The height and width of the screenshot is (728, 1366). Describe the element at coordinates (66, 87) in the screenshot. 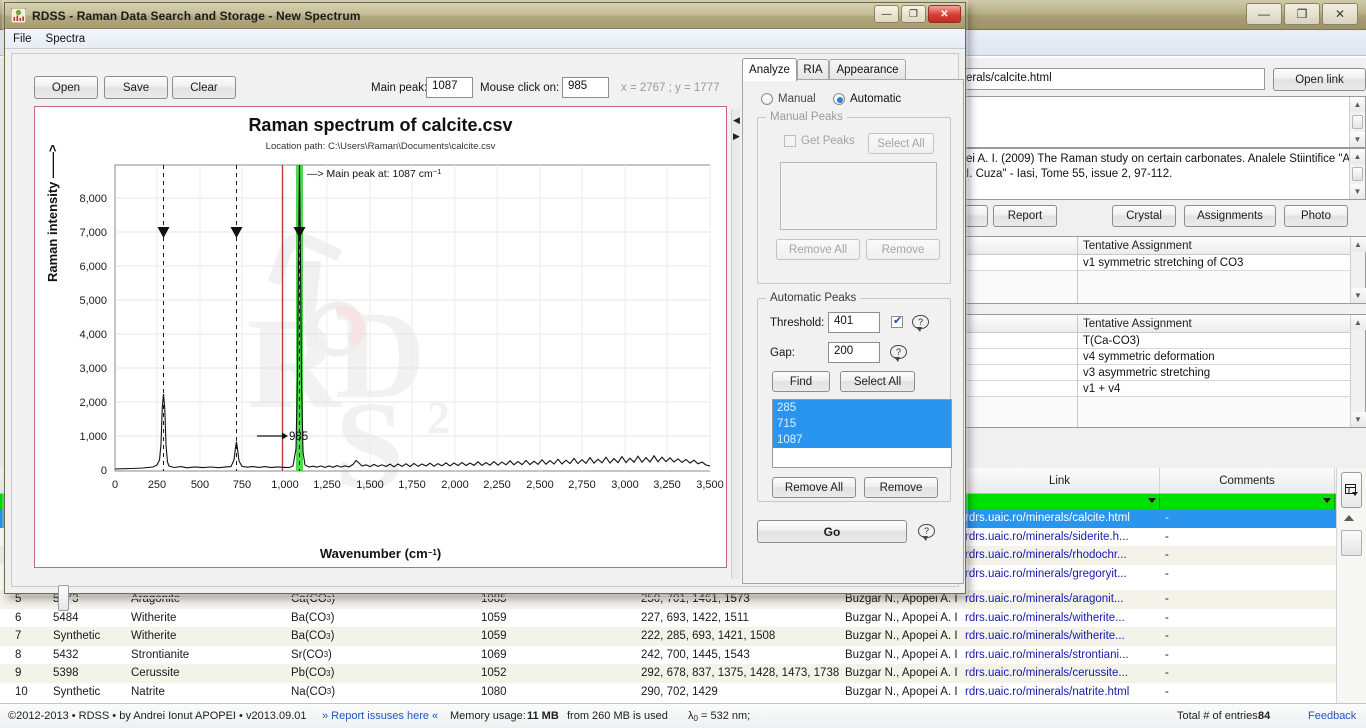

I see `open-button: Open` at that location.